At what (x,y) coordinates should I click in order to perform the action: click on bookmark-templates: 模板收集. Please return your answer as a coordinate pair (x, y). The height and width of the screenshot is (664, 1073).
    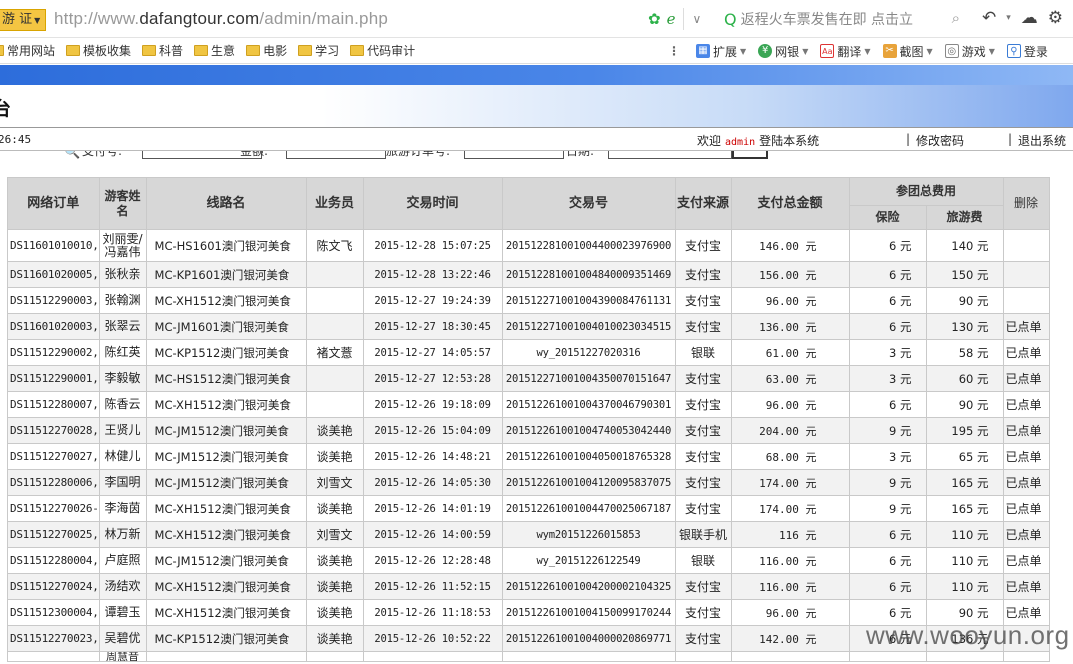
    Looking at the image, I should click on (98, 50).